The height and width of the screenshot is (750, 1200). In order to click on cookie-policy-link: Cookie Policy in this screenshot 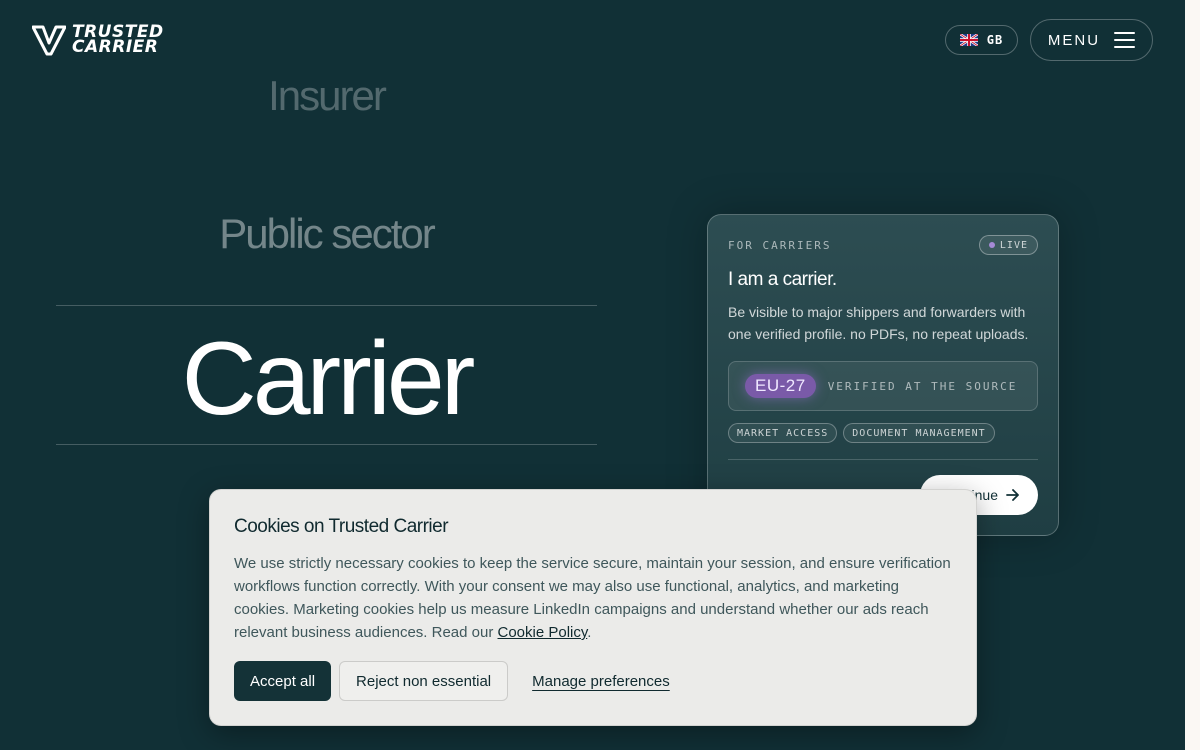, I will do `click(543, 632)`.